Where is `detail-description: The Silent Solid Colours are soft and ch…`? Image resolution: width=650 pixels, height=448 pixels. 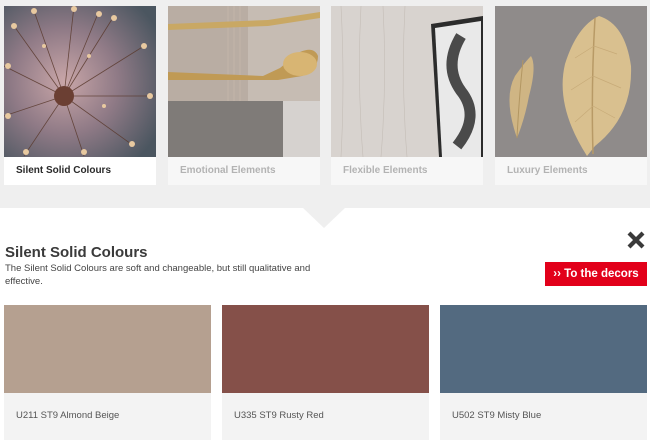
detail-description: The Silent Solid Colours are soft and ch… is located at coordinates (158, 275).